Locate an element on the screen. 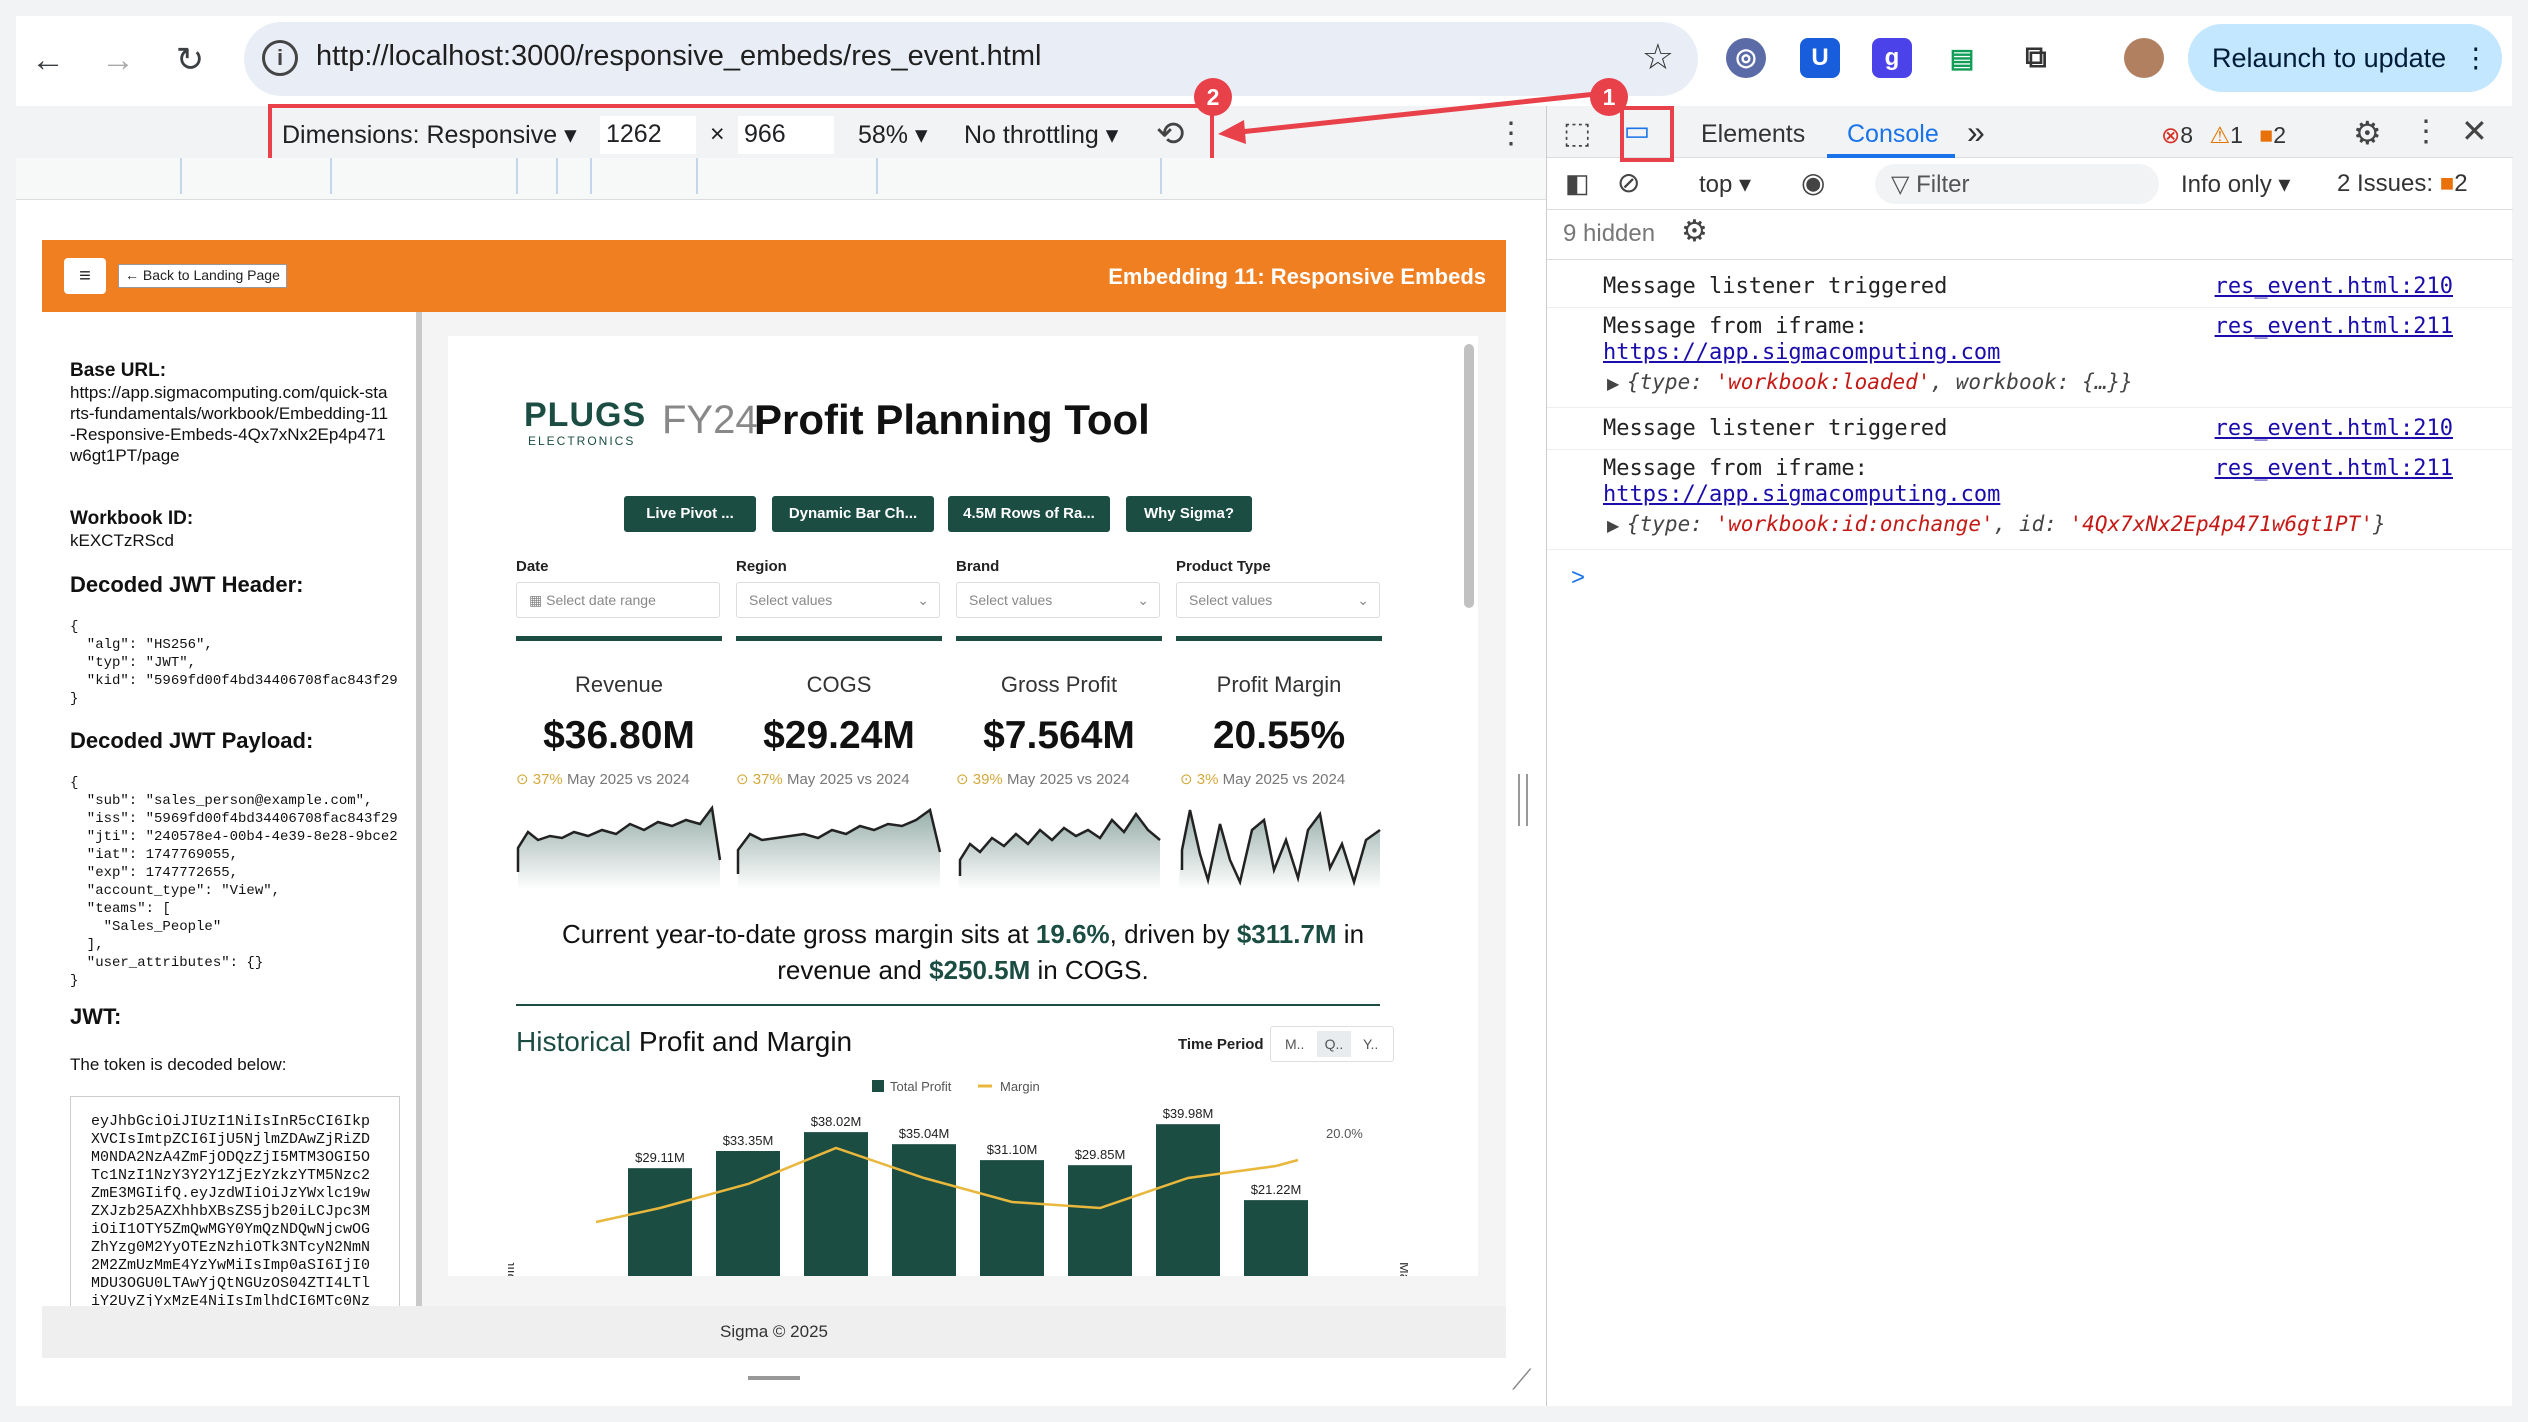  ruler-tick is located at coordinates (877, 176).